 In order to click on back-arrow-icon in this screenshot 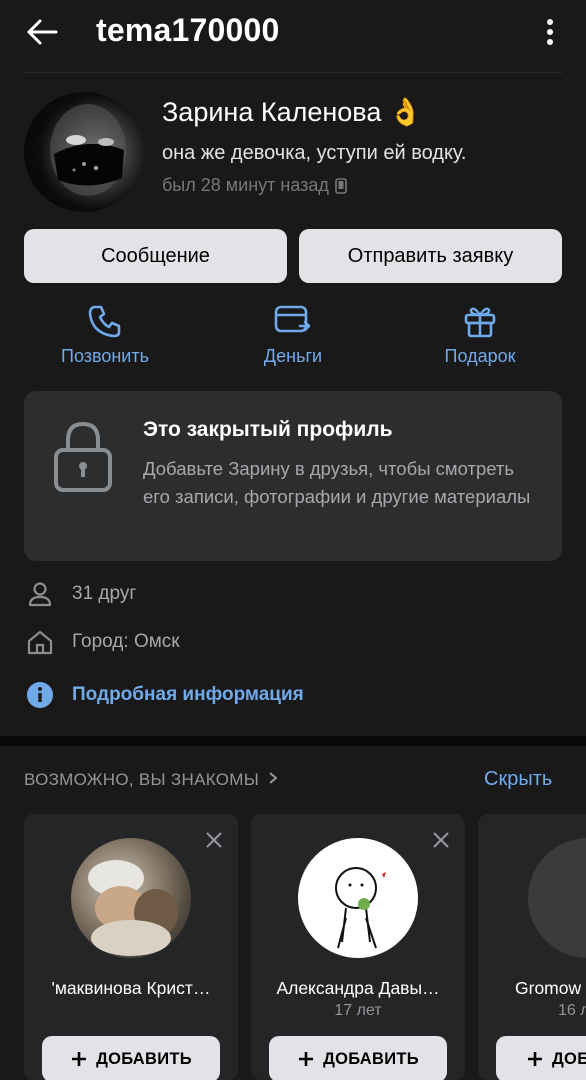, I will do `click(42, 32)`.